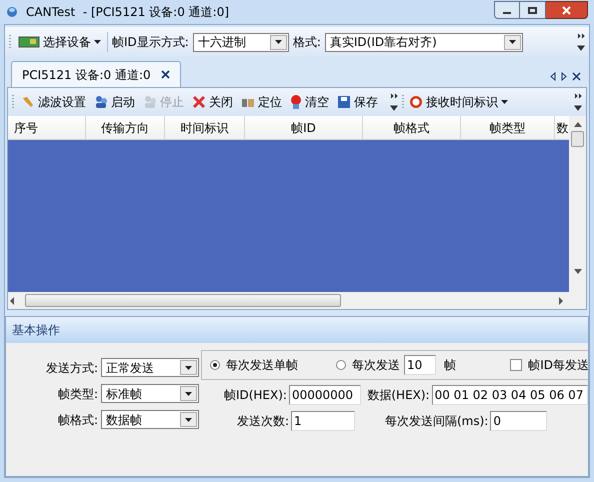 The height and width of the screenshot is (482, 594). I want to click on scroll-down-icon, so click(578, 271).